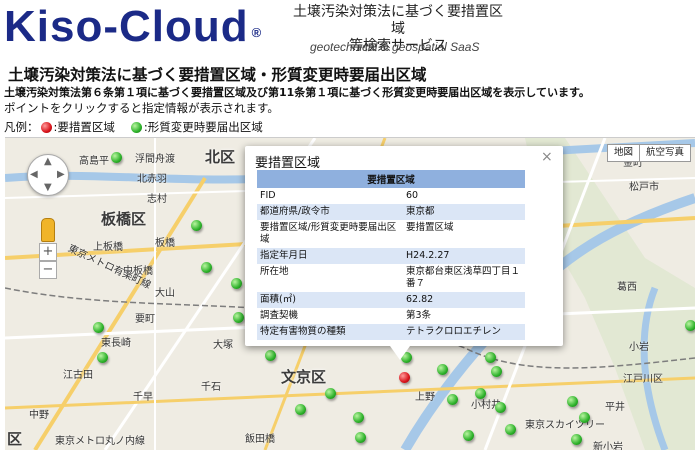  I want to click on place-label: 江戸川区, so click(643, 379).